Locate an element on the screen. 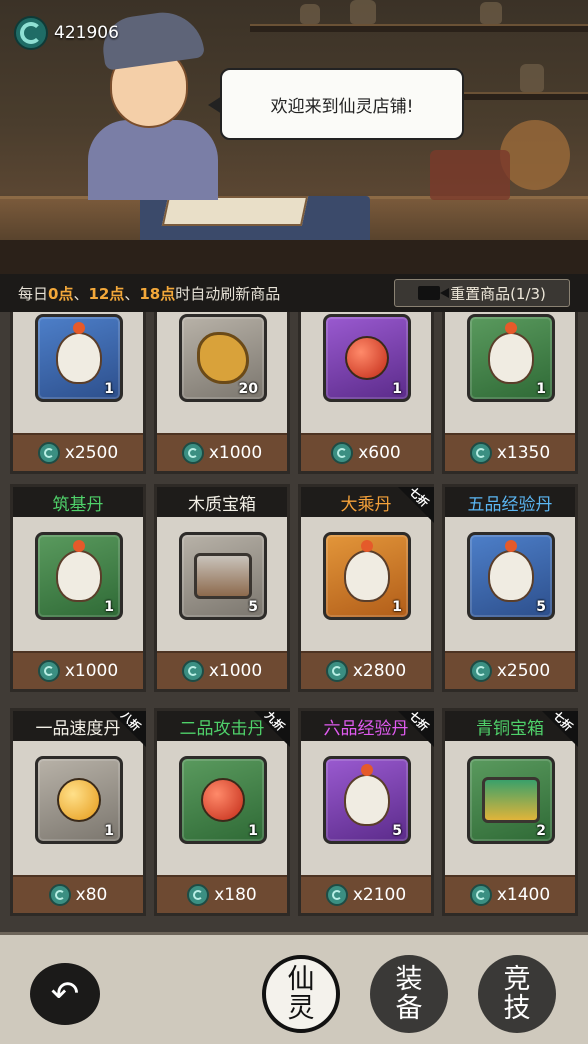 The width and height of the screenshot is (588, 1044). refresh-time: 18点 is located at coordinates (157, 293).